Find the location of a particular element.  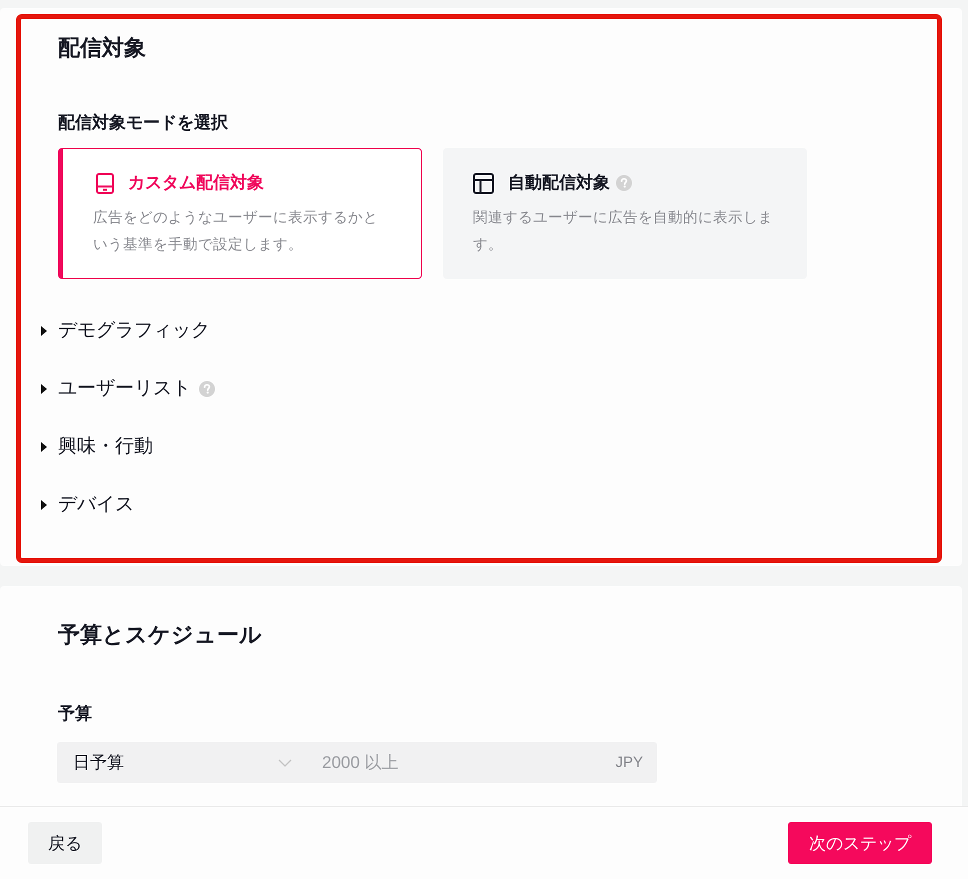

budget-amount-field: 2000 以上 is located at coordinates (456, 762).